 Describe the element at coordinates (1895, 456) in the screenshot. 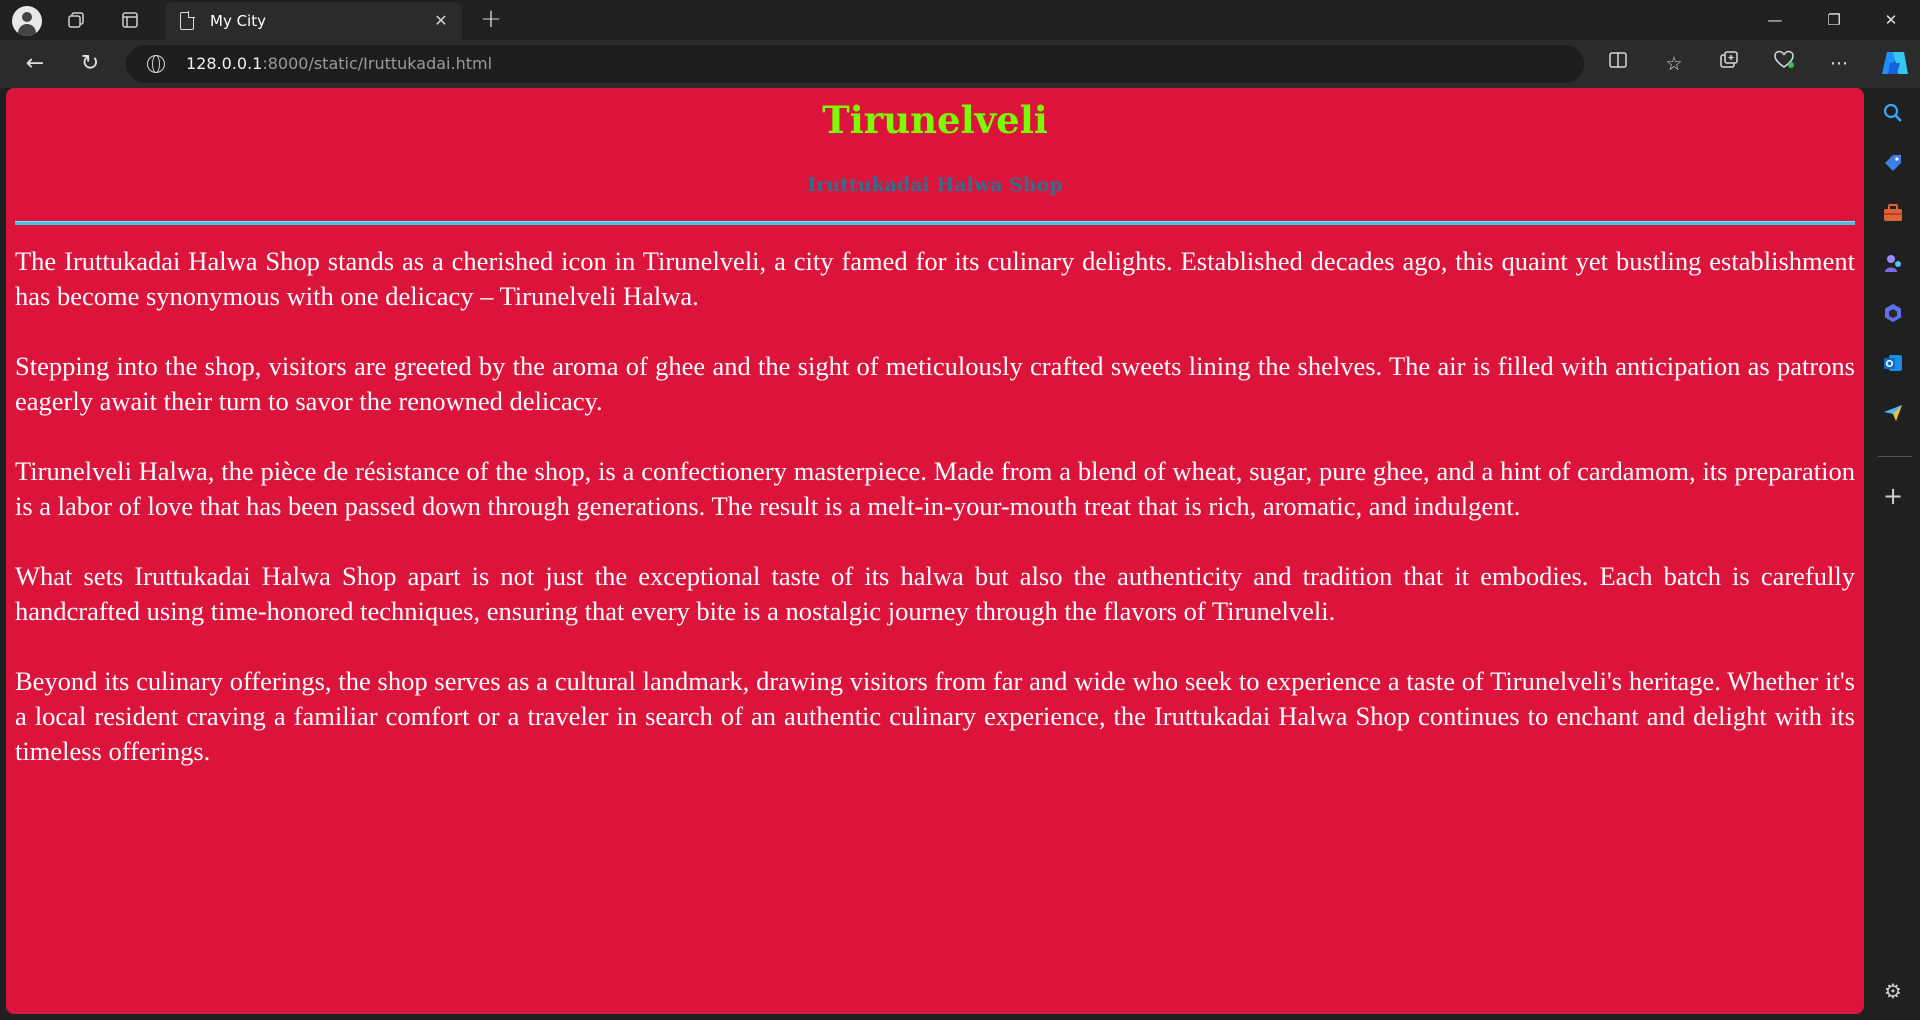

I see `sidebar-divider` at that location.